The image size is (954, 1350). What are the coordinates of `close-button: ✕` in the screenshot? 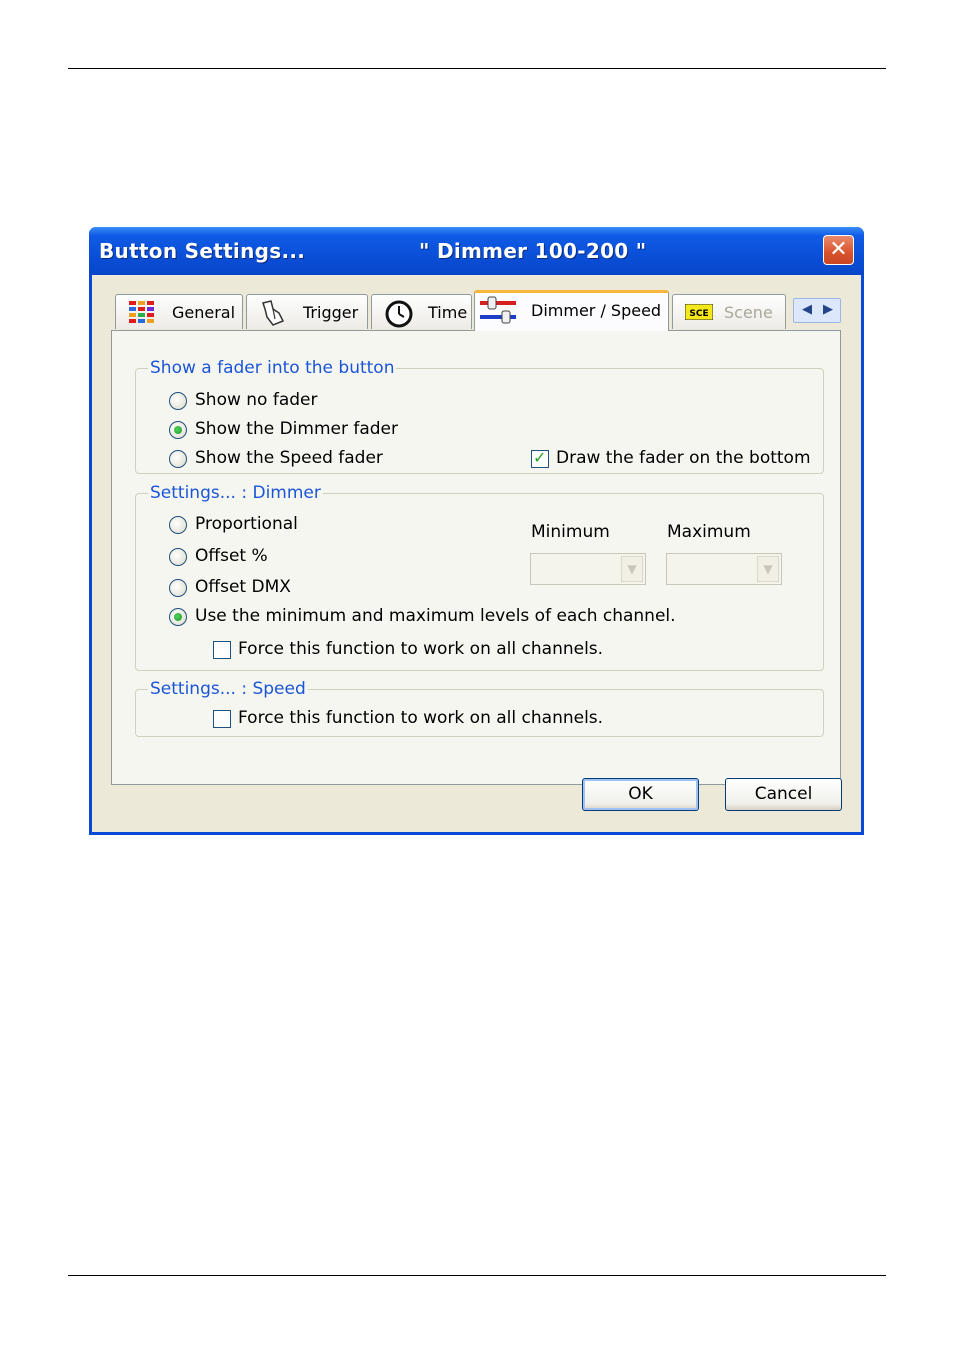 It's located at (838, 250).